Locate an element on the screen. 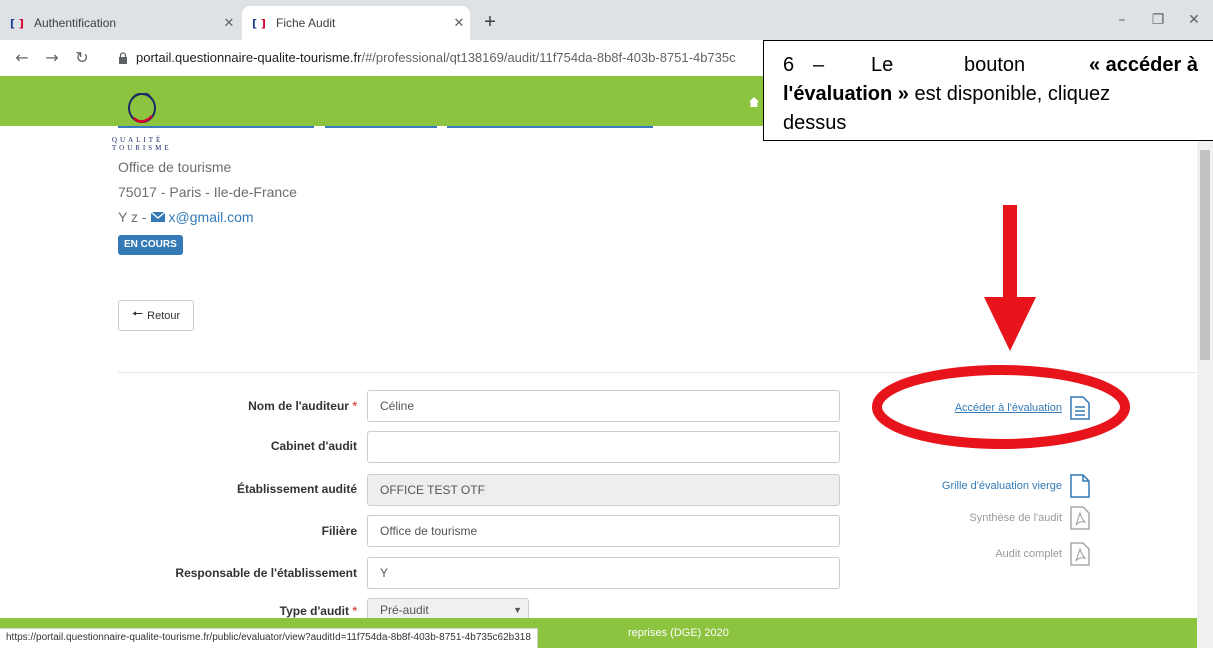 Image resolution: width=1213 pixels, height=648 pixels. restore-icon: ❐ is located at coordinates (1158, 20).